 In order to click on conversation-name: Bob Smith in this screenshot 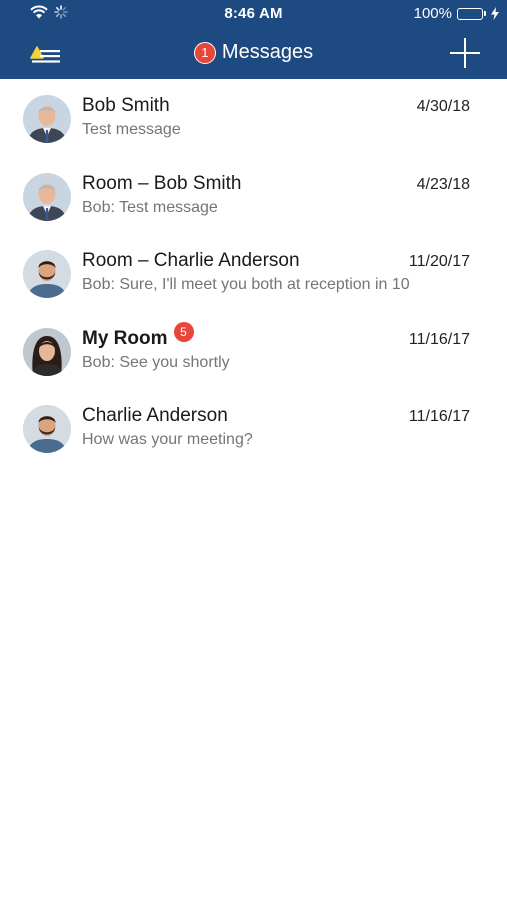, I will do `click(126, 105)`.